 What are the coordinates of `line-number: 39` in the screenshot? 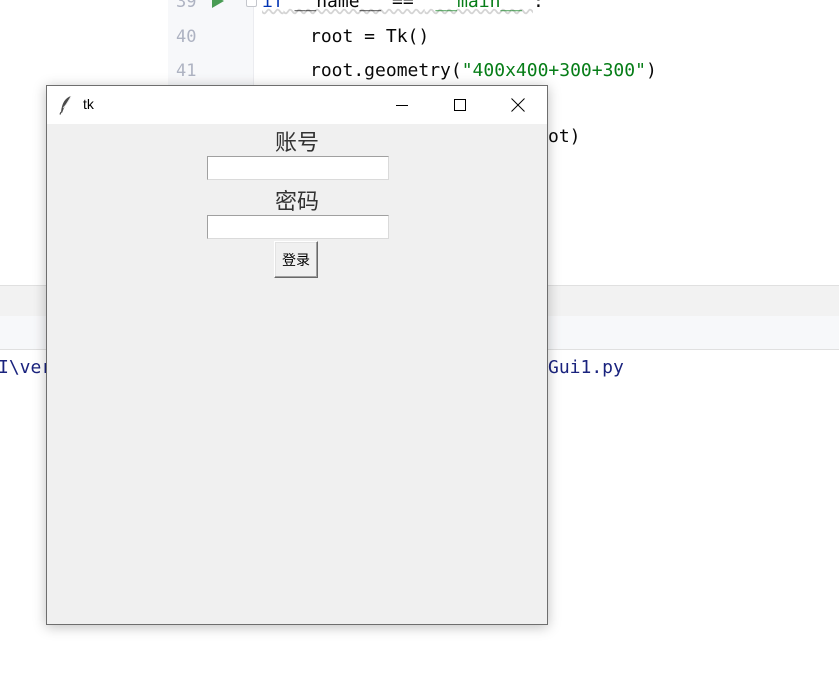 It's located at (186, 6).